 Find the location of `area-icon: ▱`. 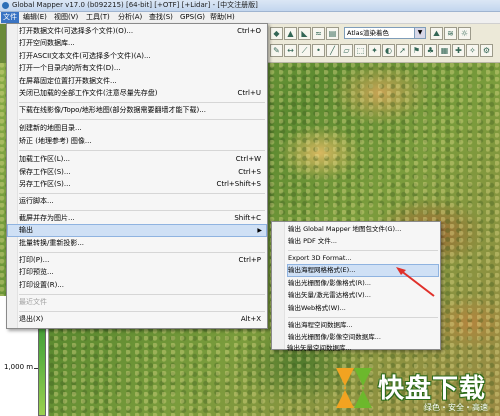

area-icon: ▱ is located at coordinates (346, 50).